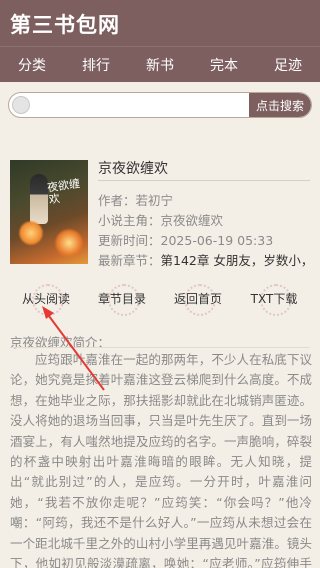  I want to click on chapter-list-button: 章节目录, so click(122, 299).